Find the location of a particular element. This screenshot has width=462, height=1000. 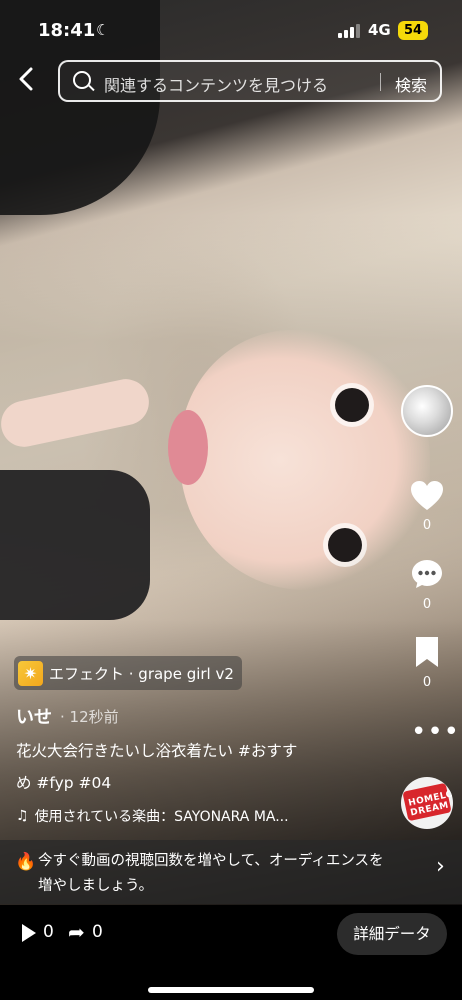

home-indicator is located at coordinates (231, 990).